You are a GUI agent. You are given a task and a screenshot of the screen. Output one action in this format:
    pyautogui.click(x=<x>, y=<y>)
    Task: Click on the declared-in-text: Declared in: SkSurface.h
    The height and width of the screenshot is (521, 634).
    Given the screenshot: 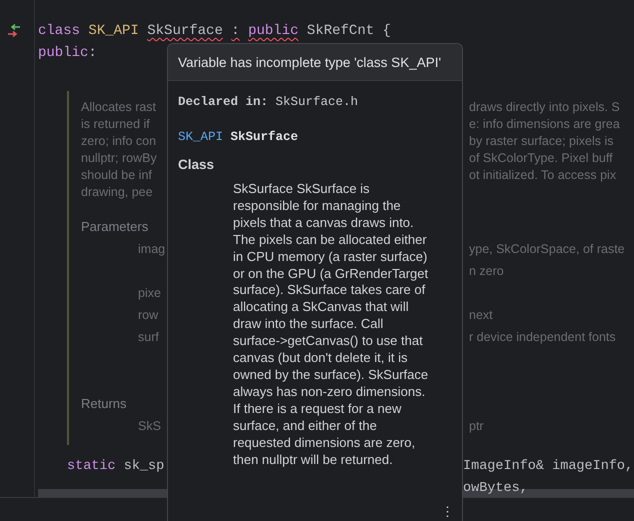 What is the action you would take?
    pyautogui.click(x=269, y=102)
    